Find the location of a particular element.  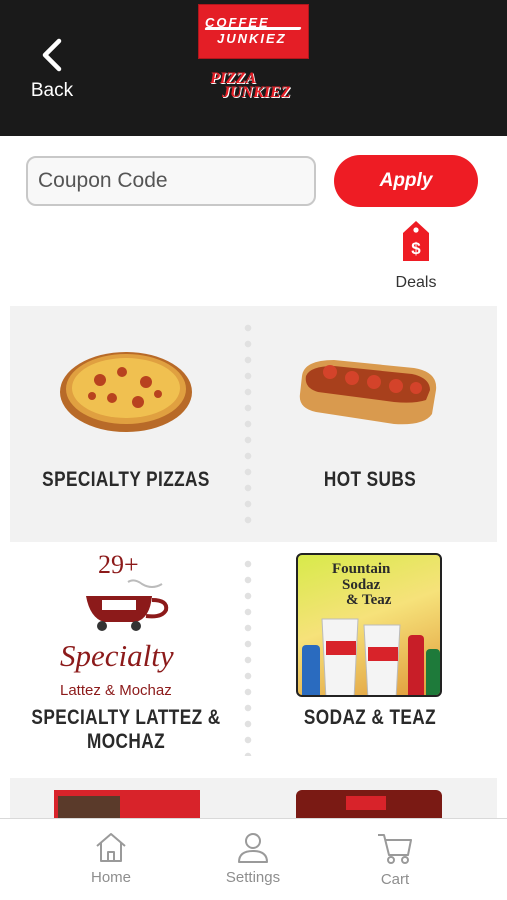

back-label: Back is located at coordinates (52, 90).